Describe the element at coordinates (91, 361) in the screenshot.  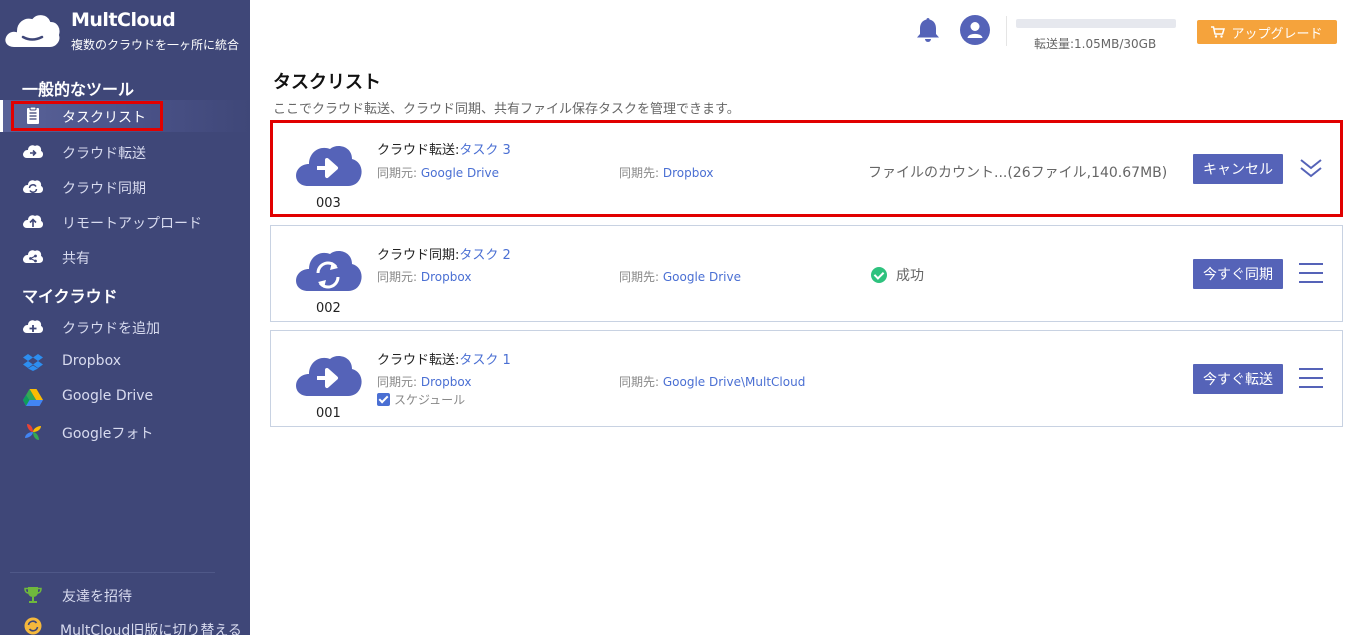
I see `sidebar-item-label: Dropbox` at that location.